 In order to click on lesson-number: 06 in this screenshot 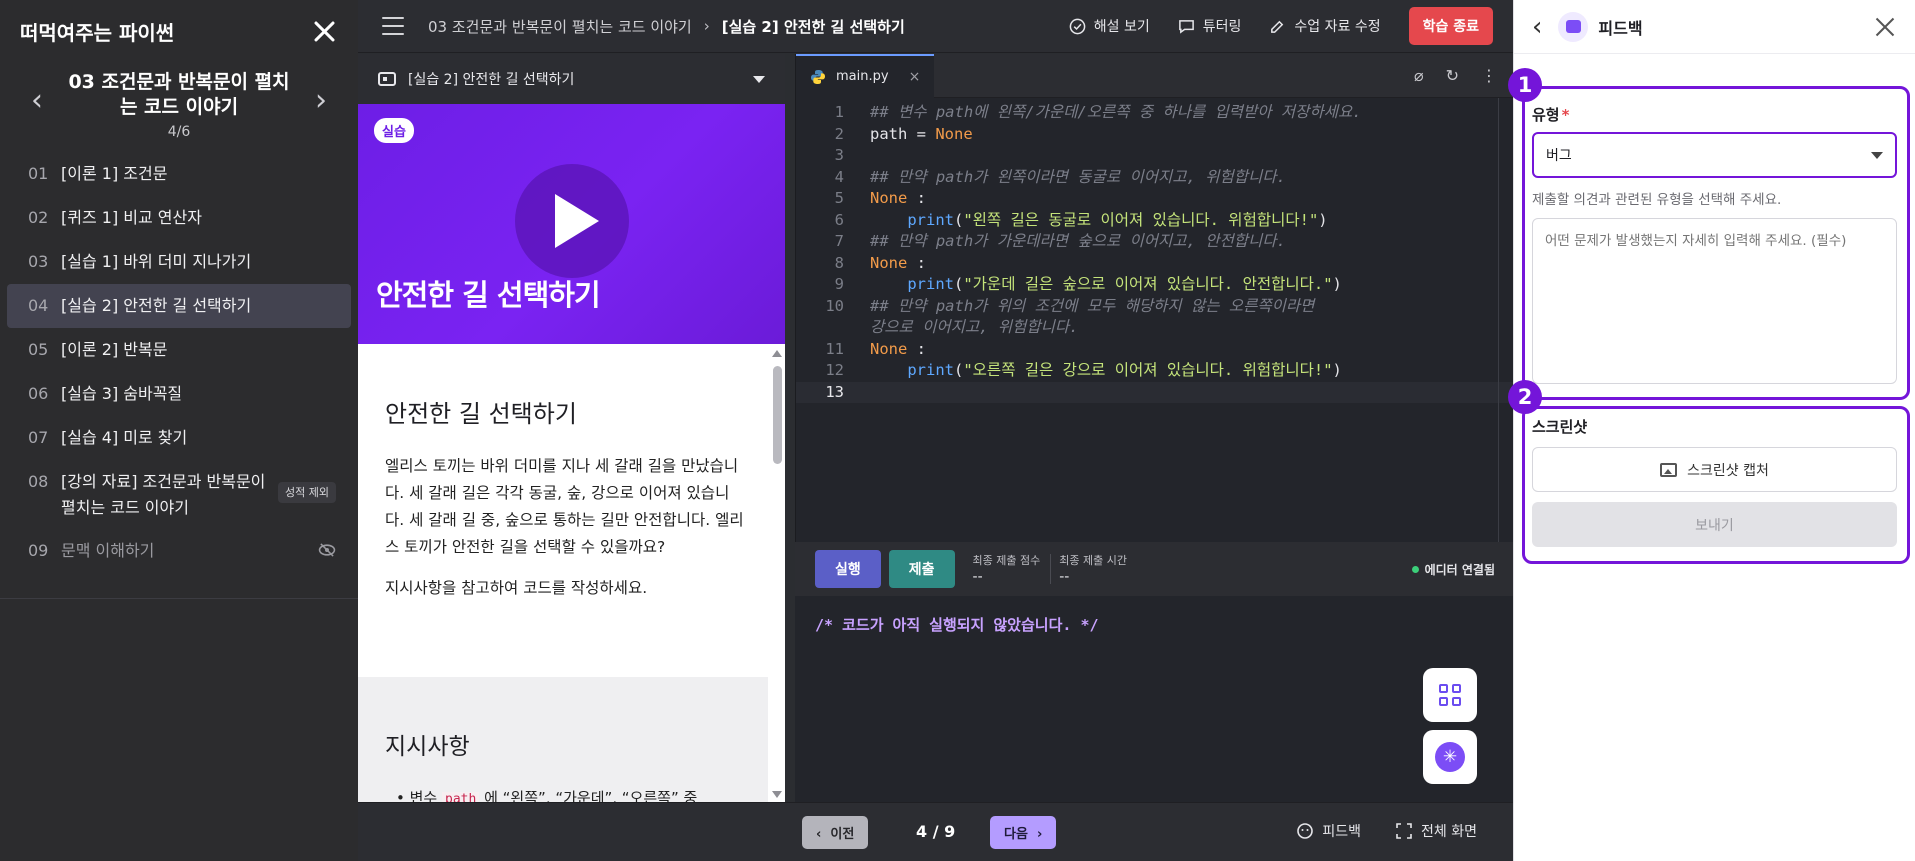, I will do `click(38, 393)`.